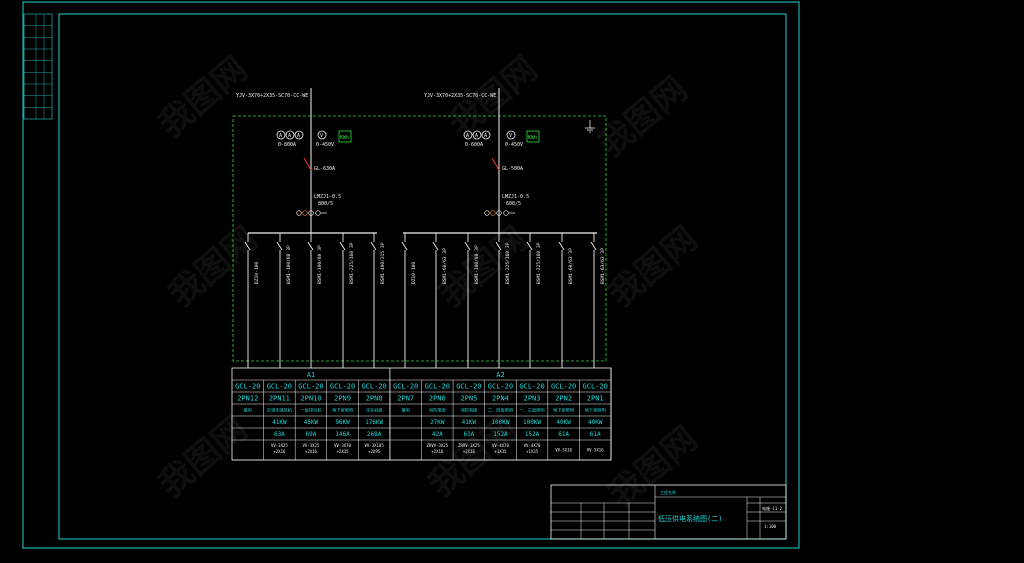 This screenshot has height=563, width=1024. I want to click on table-cell: 2PN11, so click(279, 399).